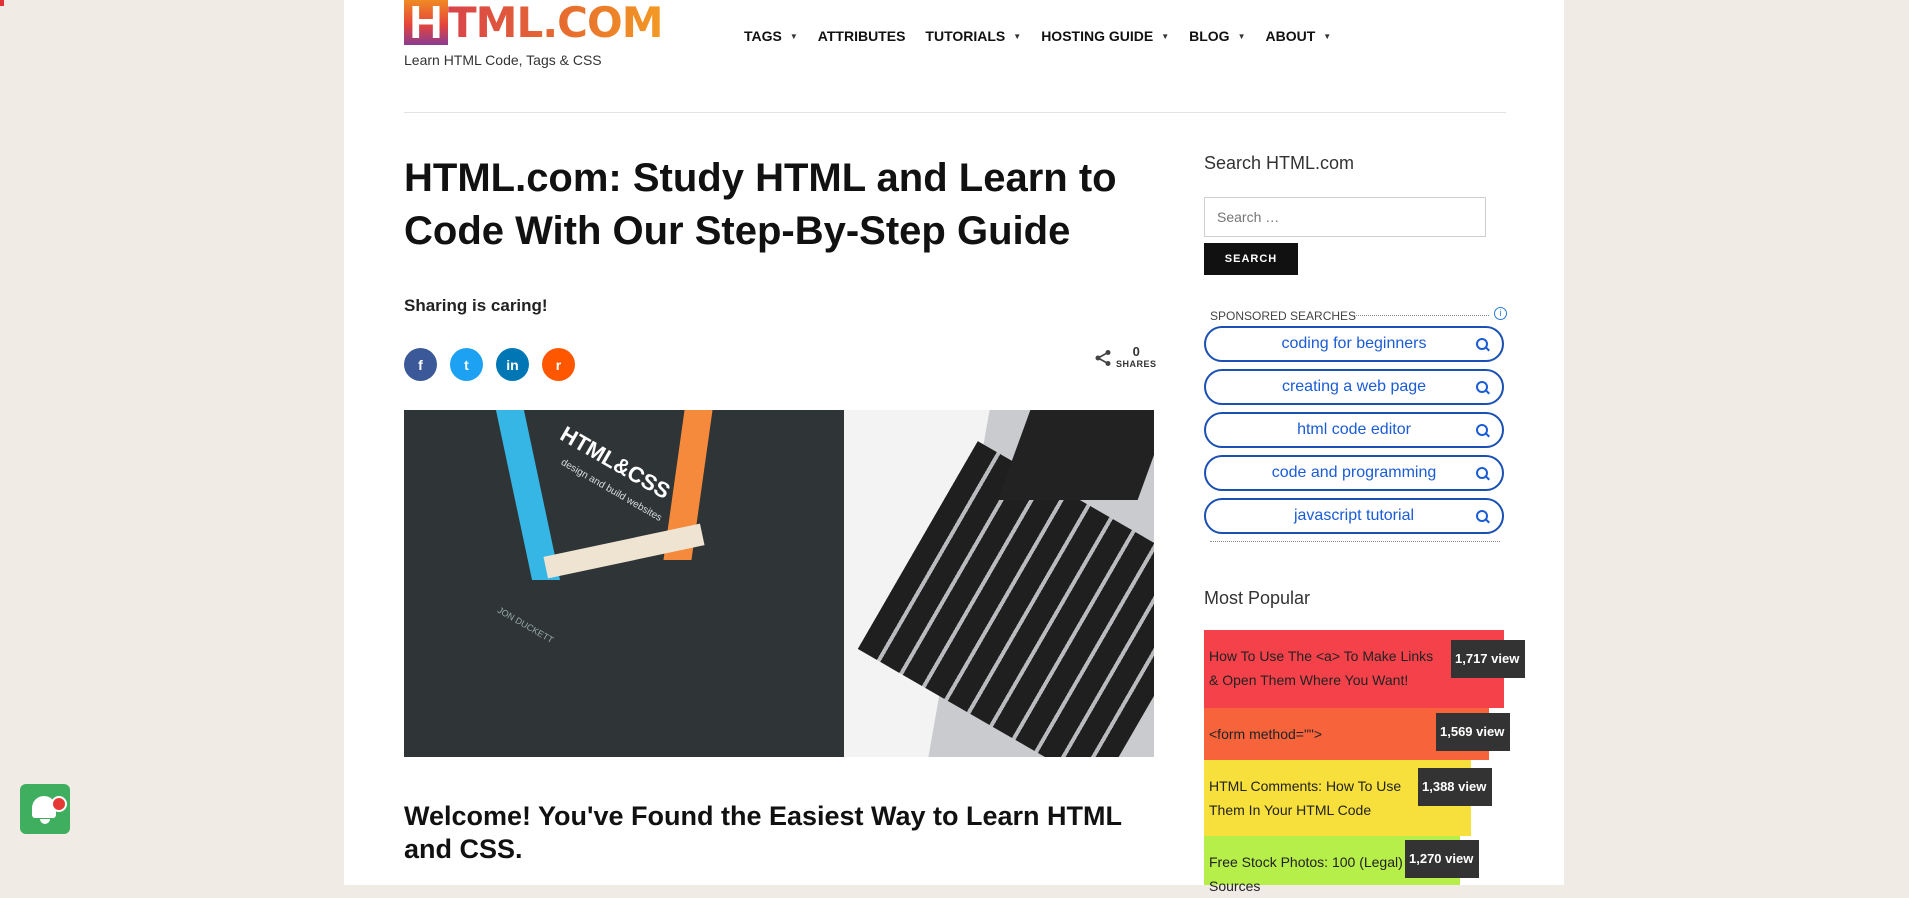 This screenshot has height=898, width=1909. What do you see at coordinates (763, 36) in the screenshot?
I see `nav-label: TAGS` at bounding box center [763, 36].